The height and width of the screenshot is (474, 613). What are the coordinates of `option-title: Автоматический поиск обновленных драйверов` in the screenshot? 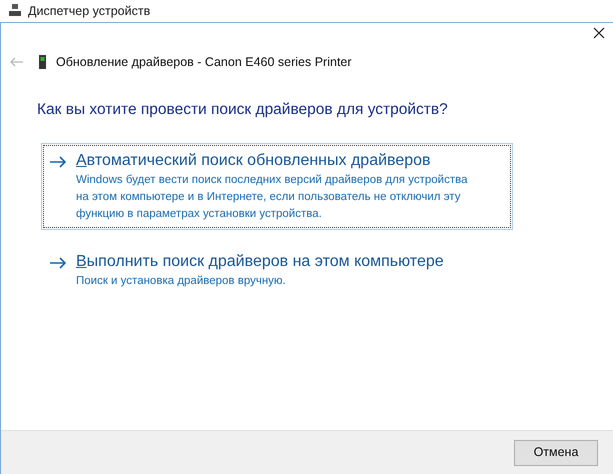 It's located at (254, 161).